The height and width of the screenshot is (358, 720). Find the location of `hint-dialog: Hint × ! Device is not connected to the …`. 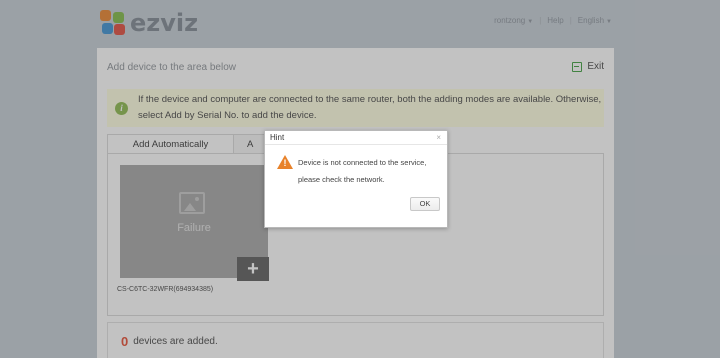

hint-dialog: Hint × ! Device is not connected to the … is located at coordinates (356, 179).